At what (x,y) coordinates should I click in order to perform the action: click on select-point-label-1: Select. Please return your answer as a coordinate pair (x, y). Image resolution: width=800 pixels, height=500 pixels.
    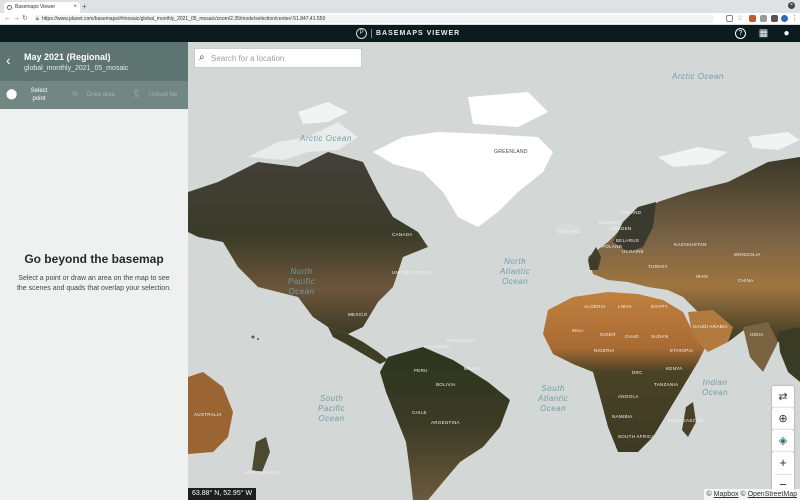
    Looking at the image, I should click on (39, 91).